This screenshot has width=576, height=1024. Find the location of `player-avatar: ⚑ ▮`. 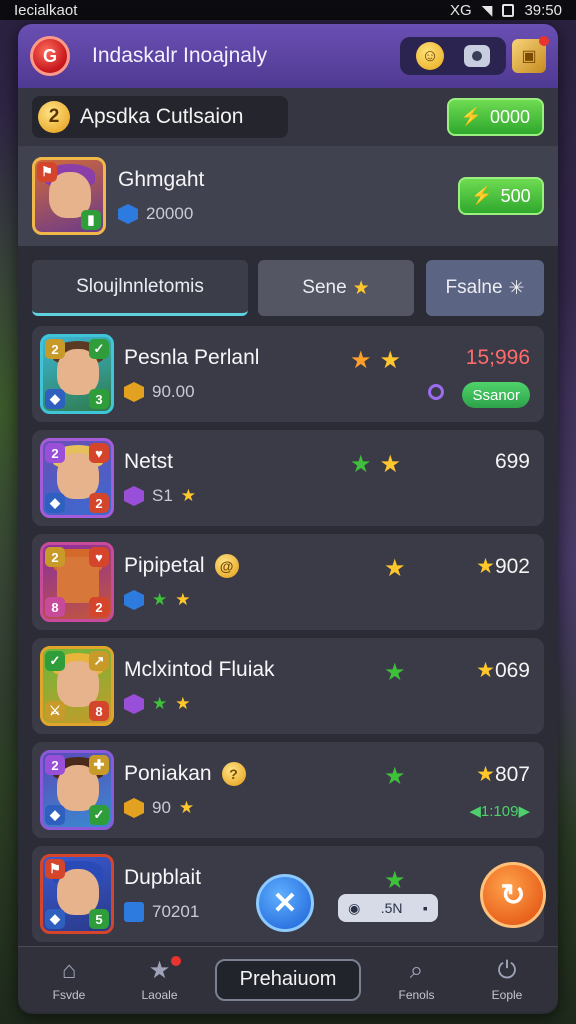

player-avatar: ⚑ ▮ is located at coordinates (69, 196).